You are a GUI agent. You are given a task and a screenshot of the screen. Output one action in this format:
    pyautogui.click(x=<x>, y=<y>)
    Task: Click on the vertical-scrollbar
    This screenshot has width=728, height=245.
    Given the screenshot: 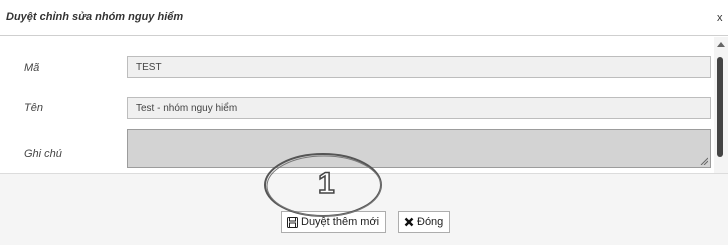 What is the action you would take?
    pyautogui.click(x=721, y=105)
    